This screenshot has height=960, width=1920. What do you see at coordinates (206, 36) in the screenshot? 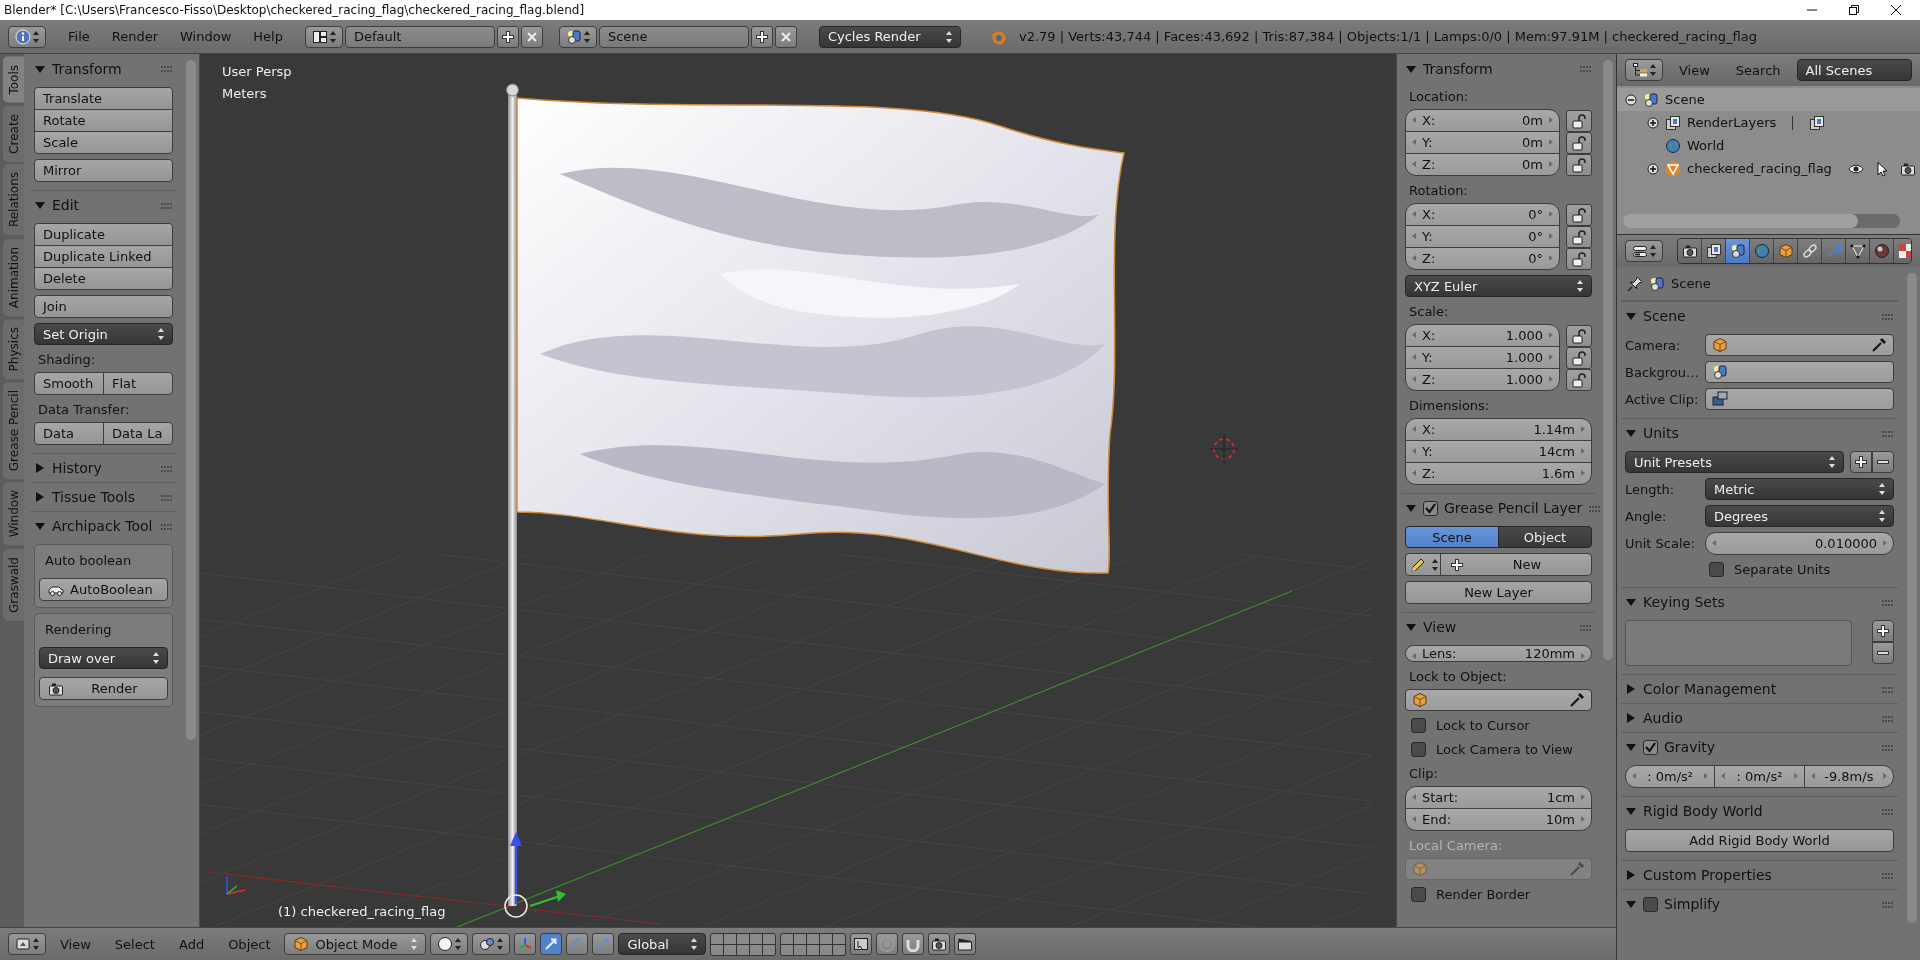
I see `menu-item: Window` at bounding box center [206, 36].